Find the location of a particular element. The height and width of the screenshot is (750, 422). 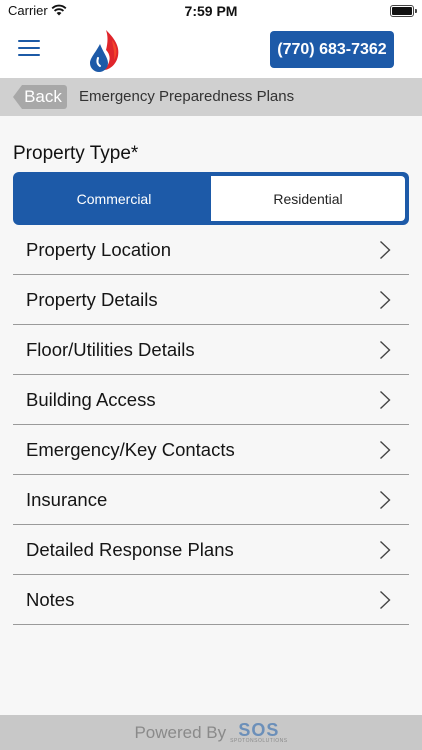

property-type-label: Property Type* is located at coordinates (76, 153).